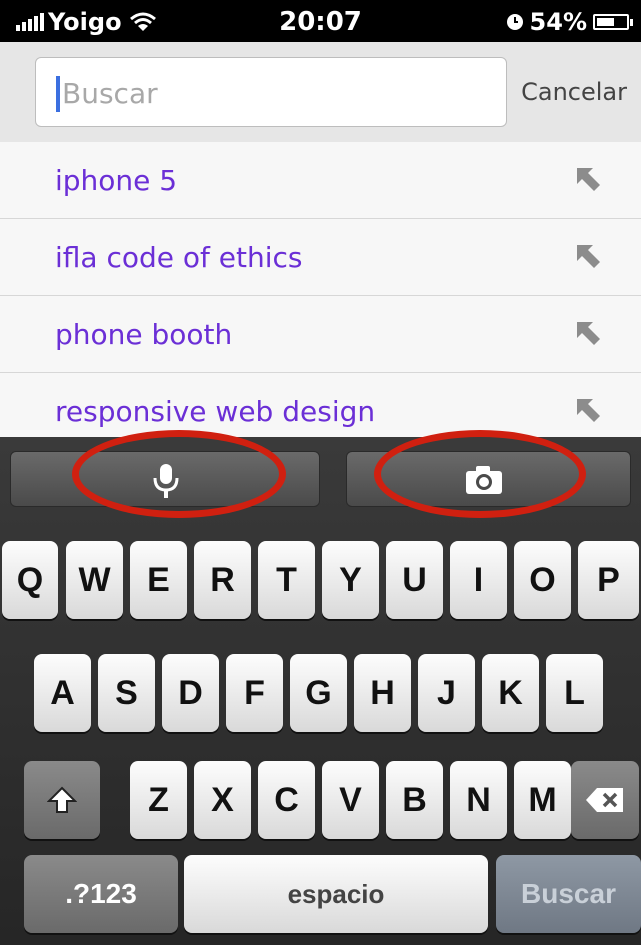 Image resolution: width=641 pixels, height=945 pixels. What do you see at coordinates (222, 580) in the screenshot?
I see `key-r: R` at bounding box center [222, 580].